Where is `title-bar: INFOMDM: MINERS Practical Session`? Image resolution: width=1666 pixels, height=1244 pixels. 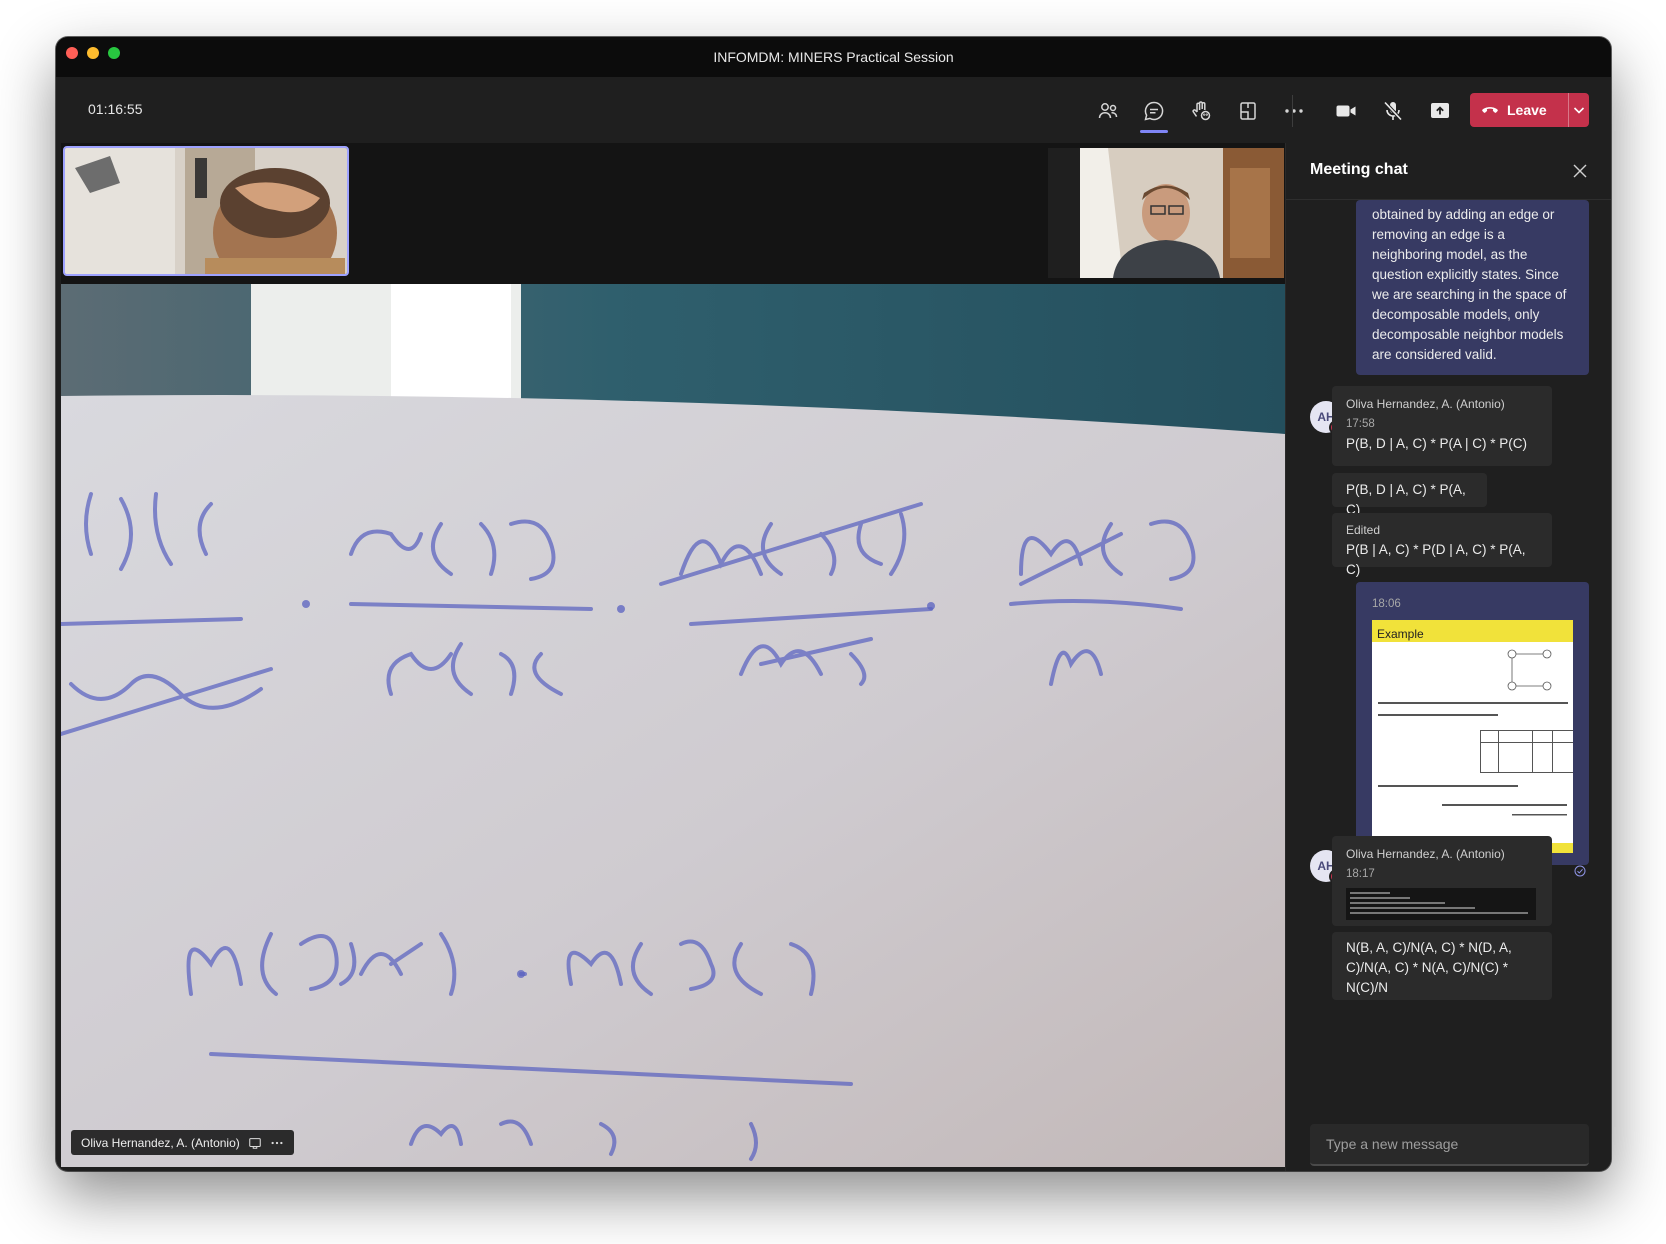
title-bar: INFOMDM: MINERS Practical Session is located at coordinates (833, 57).